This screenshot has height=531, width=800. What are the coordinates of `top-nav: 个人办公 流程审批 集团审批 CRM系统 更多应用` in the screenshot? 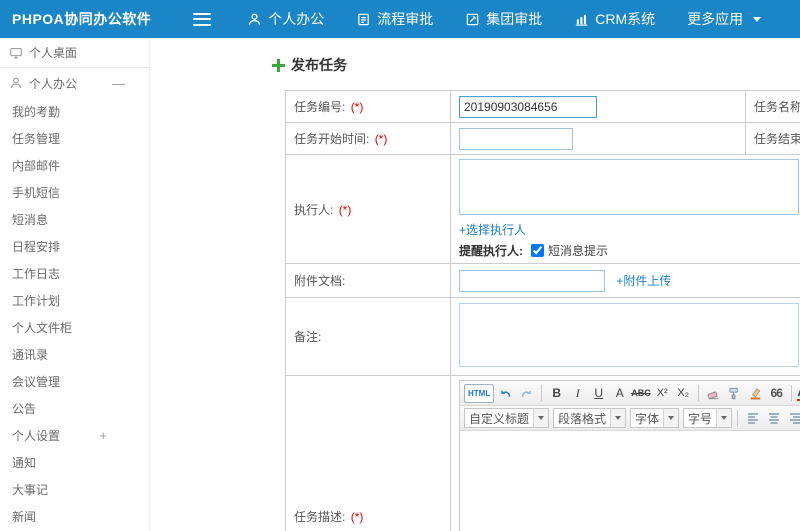 It's located at (504, 19).